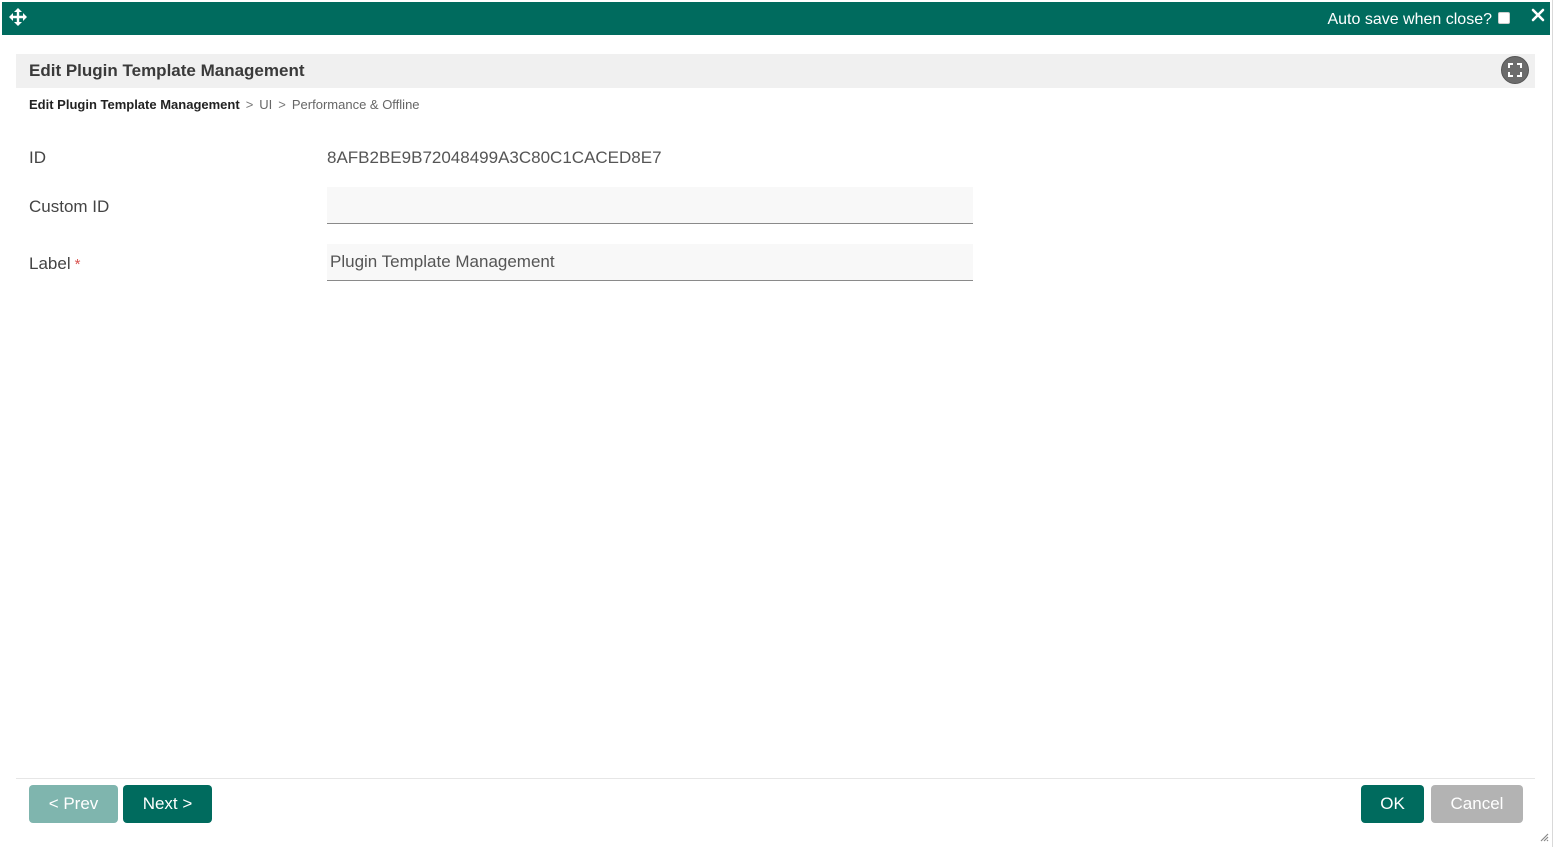  What do you see at coordinates (167, 70) in the screenshot?
I see `page-title: Edit Plugin Template Management` at bounding box center [167, 70].